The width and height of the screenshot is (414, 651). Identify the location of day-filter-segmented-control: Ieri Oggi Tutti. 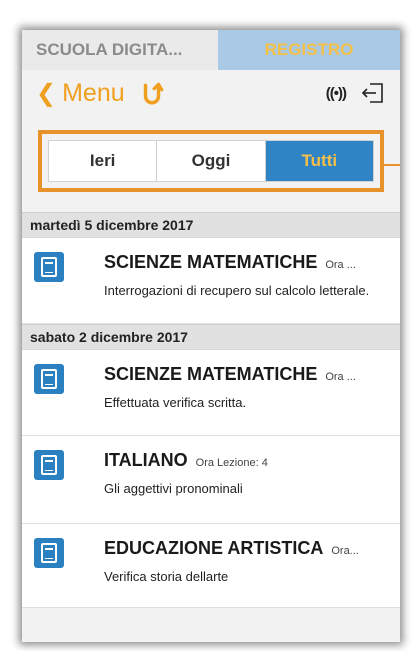
(211, 161).